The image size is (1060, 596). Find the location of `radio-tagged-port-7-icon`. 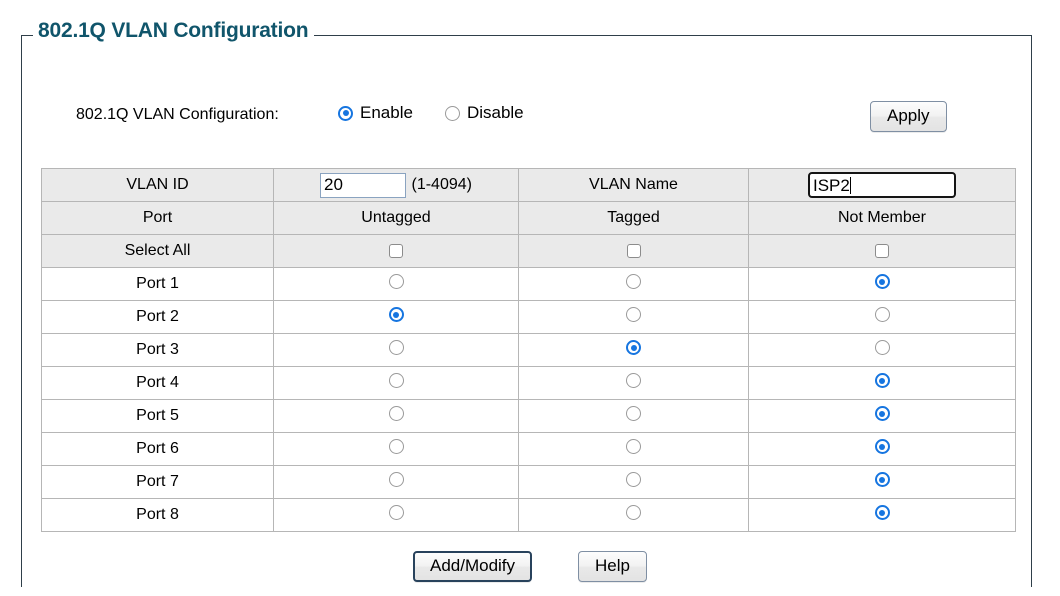

radio-tagged-port-7-icon is located at coordinates (633, 479).